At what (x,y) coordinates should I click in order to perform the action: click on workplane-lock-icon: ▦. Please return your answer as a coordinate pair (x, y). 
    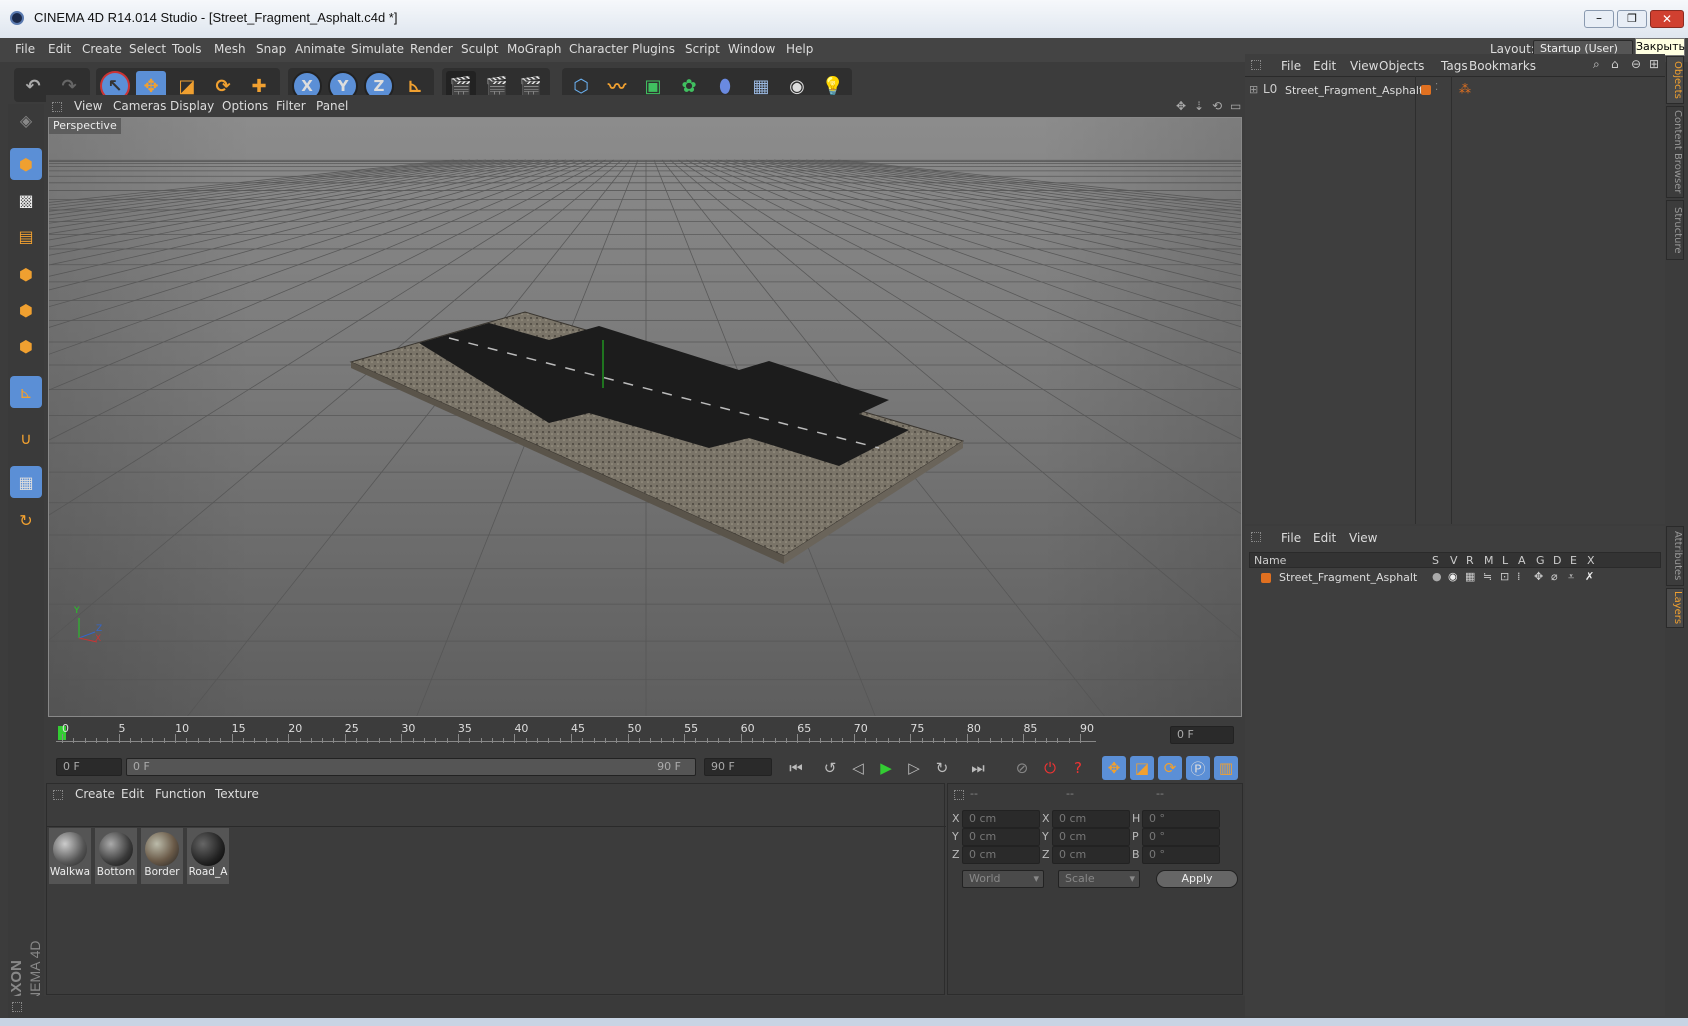
    Looking at the image, I should click on (26, 482).